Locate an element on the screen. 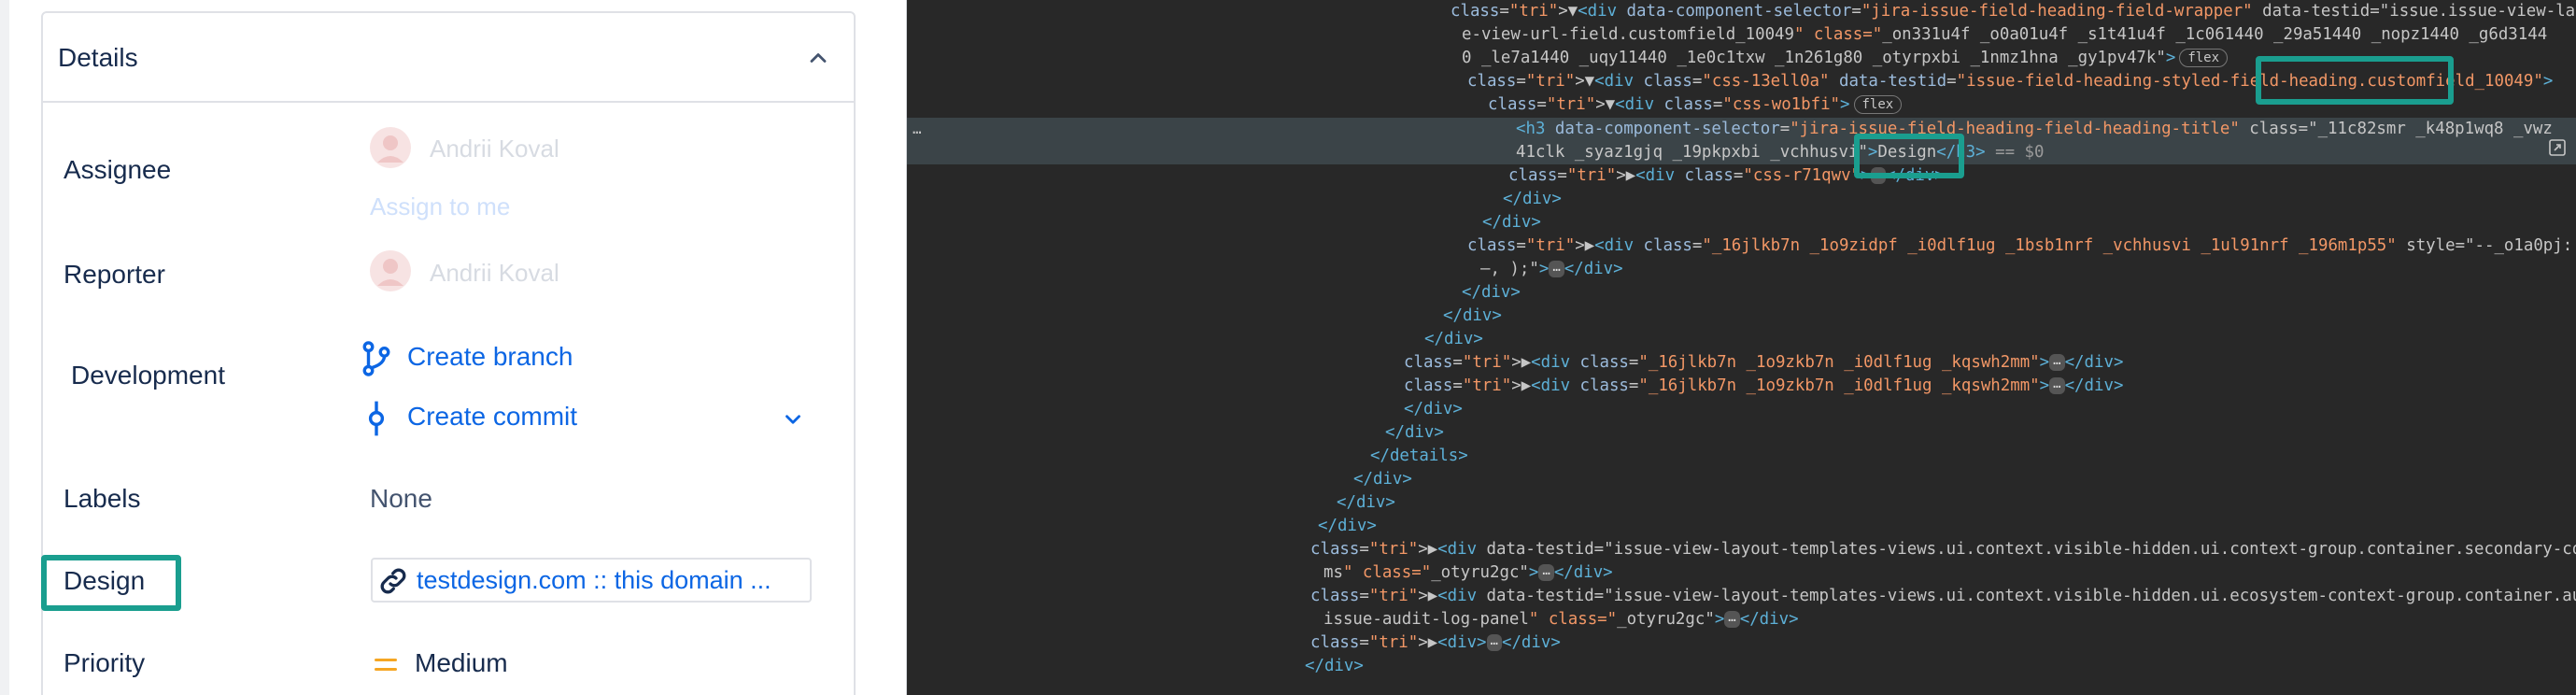  branch-icon is located at coordinates (376, 359).